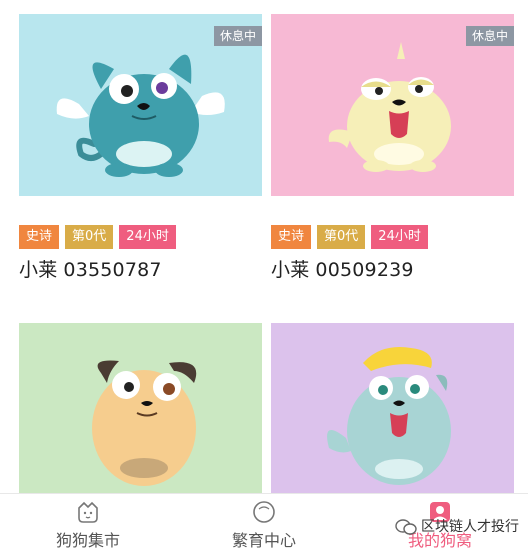 The width and height of the screenshot is (528, 551). I want to click on wechat-icon, so click(406, 527).